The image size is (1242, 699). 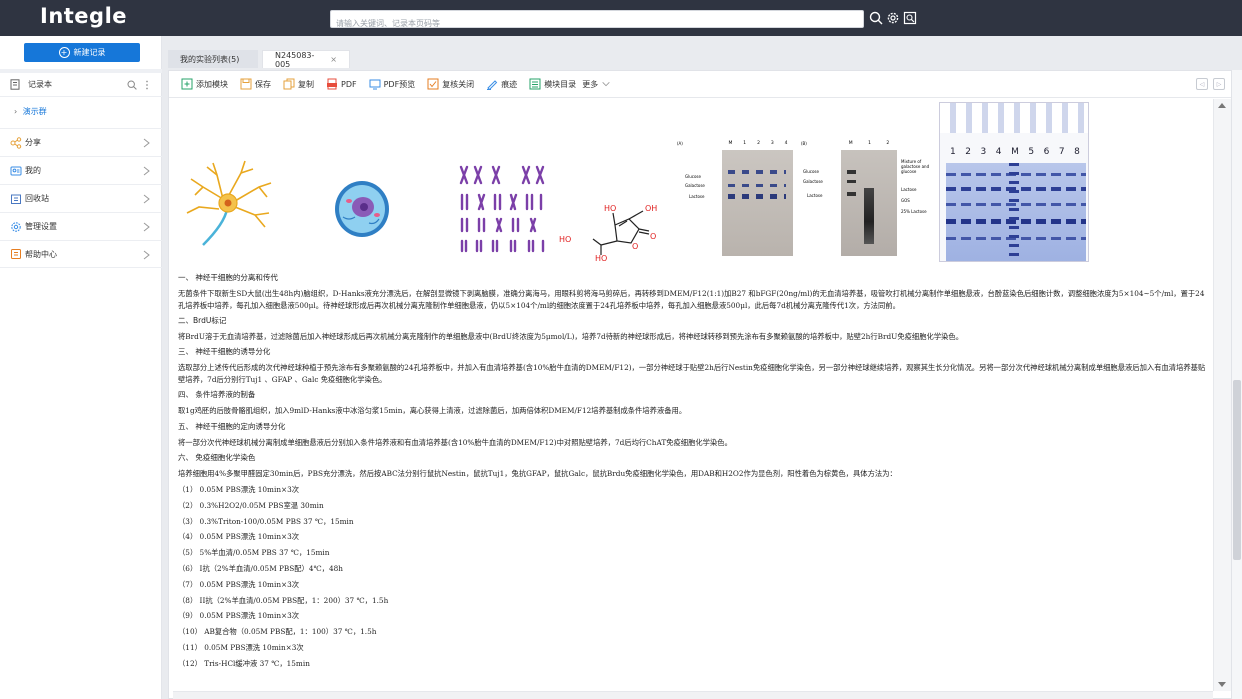 I want to click on sidebar-item-help: 帮助中心, so click(x=81, y=254).